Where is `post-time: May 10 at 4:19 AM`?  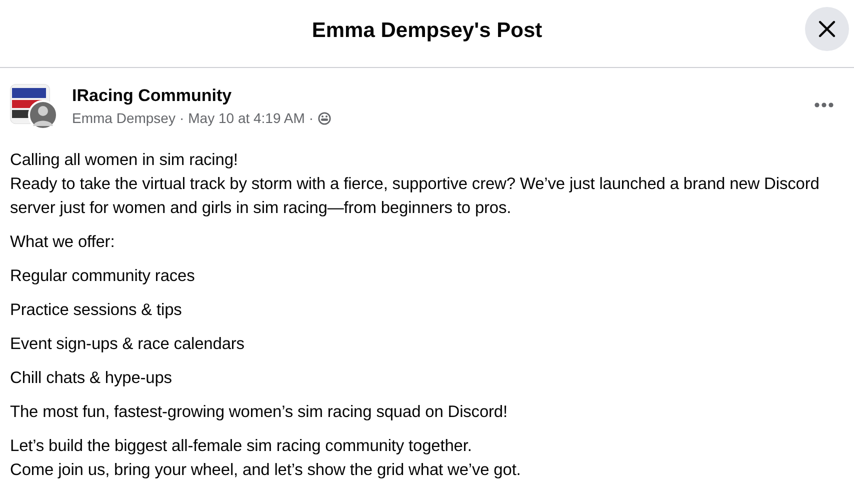
post-time: May 10 at 4:19 AM is located at coordinates (246, 118).